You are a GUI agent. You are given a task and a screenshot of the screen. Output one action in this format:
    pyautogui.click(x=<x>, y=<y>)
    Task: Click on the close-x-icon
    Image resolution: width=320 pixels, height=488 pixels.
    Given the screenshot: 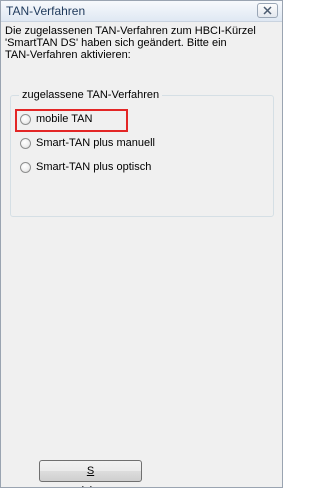 What is the action you would take?
    pyautogui.click(x=267, y=10)
    